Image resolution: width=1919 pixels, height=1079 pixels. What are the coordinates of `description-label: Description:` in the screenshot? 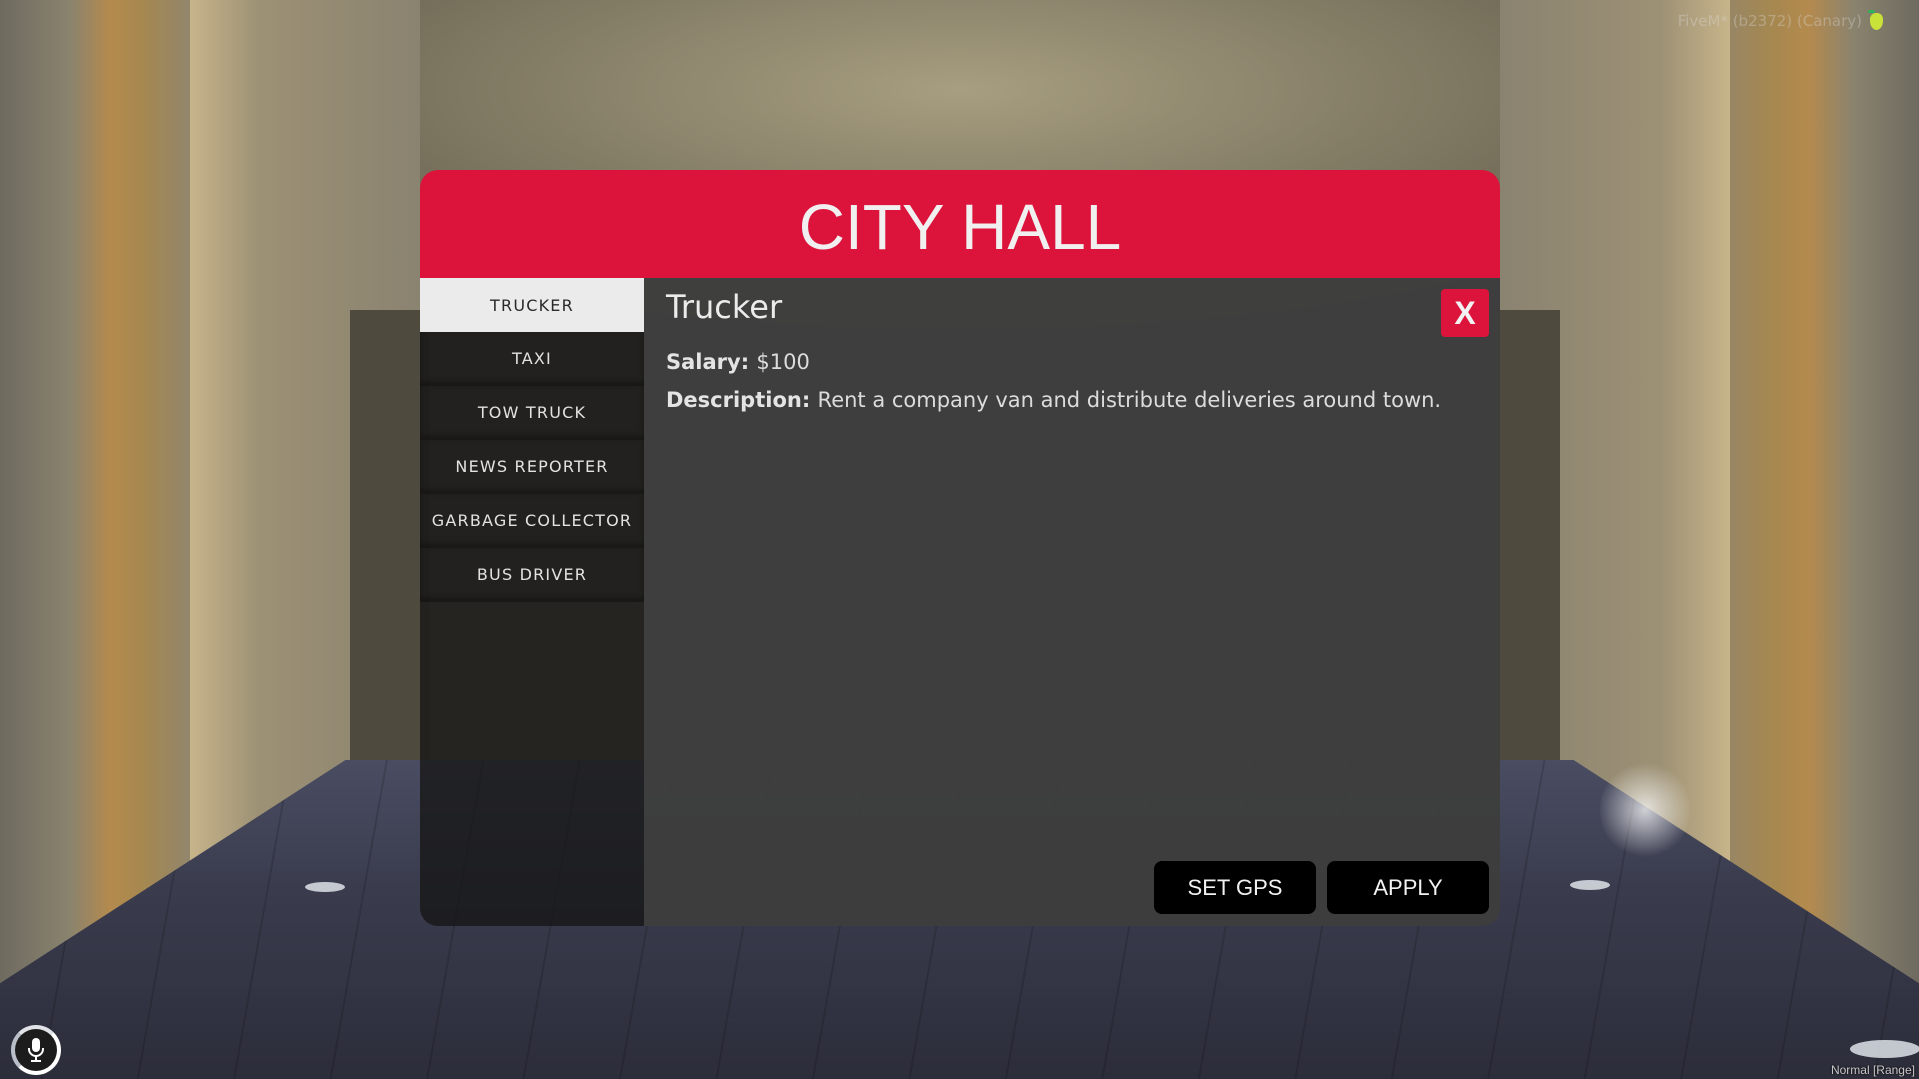 It's located at (742, 400).